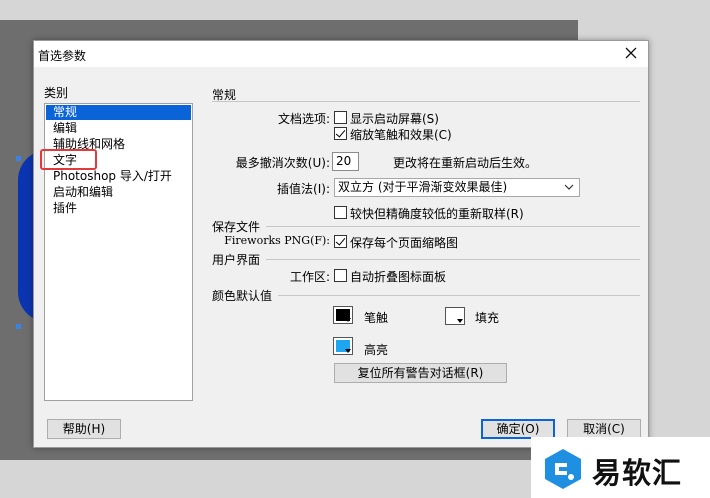 Image resolution: width=710 pixels, height=498 pixels. I want to click on category-list: 常规 编辑 辅助线和网格 文字 Photoshop 导入/打开 启动和编辑 插件, so click(116, 252).